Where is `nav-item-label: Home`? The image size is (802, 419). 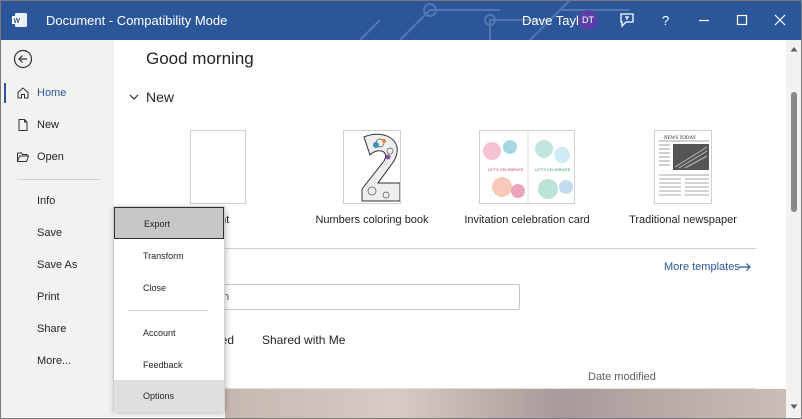
nav-item-label: Home is located at coordinates (52, 93).